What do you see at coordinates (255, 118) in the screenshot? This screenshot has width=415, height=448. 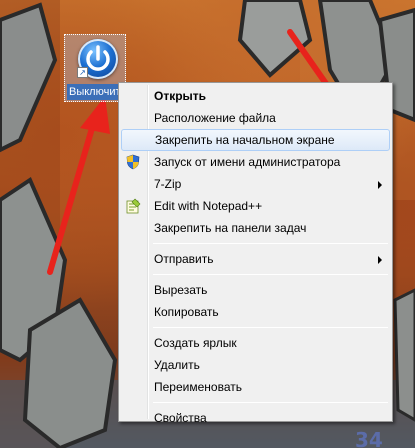 I see `menu-item-file-location: Расположение файла` at bounding box center [255, 118].